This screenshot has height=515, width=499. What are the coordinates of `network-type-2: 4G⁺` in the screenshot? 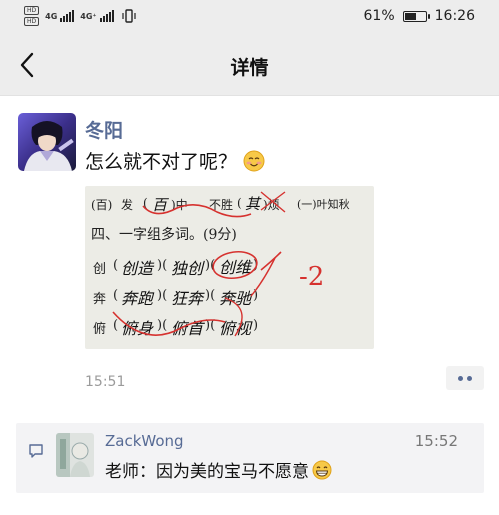 It's located at (88, 16).